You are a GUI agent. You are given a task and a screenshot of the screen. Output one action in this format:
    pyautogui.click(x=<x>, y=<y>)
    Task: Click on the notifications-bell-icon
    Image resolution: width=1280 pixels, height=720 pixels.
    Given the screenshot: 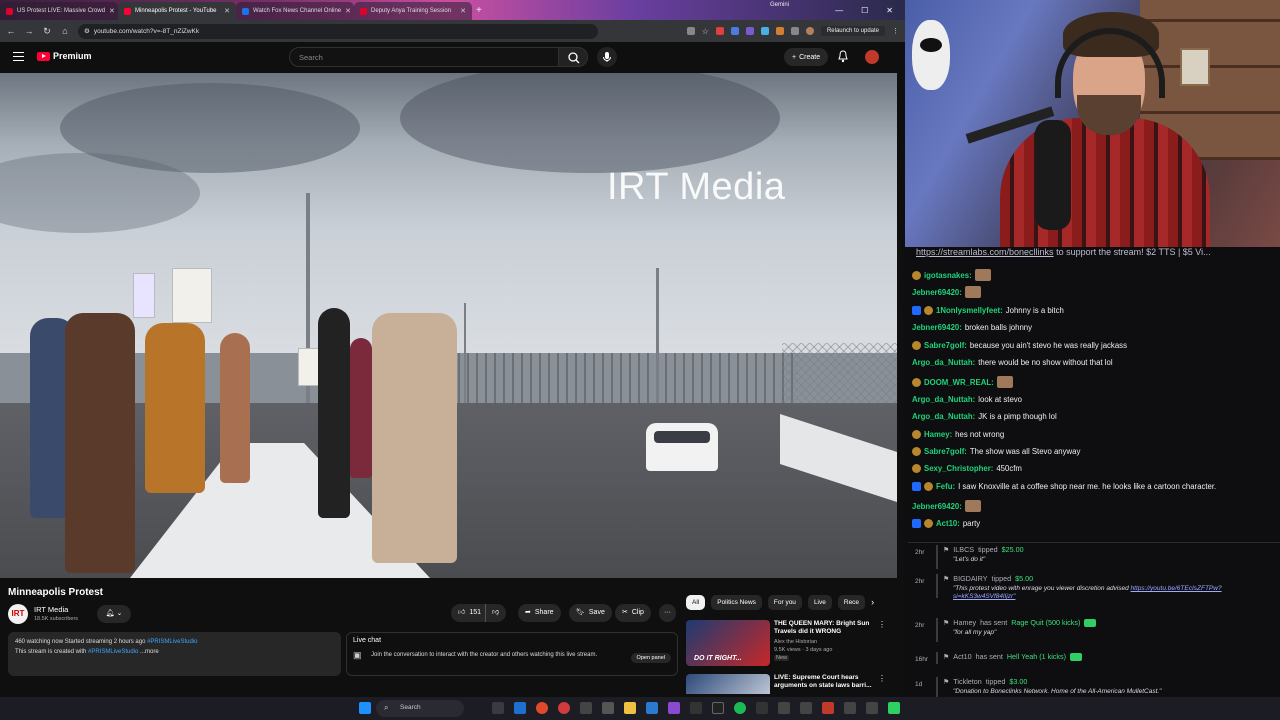 What is the action you would take?
    pyautogui.click(x=843, y=56)
    